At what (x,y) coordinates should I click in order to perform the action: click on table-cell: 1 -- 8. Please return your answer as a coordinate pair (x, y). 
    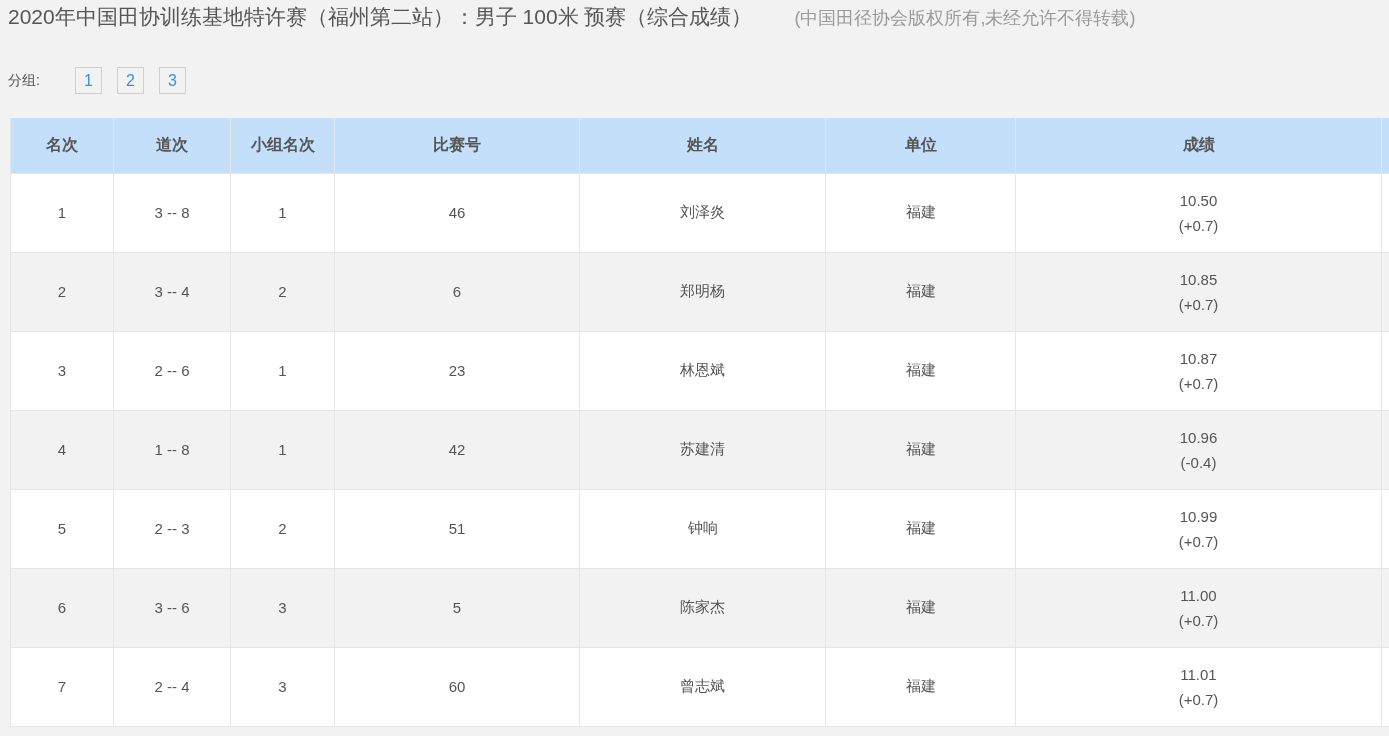
    Looking at the image, I should click on (172, 449).